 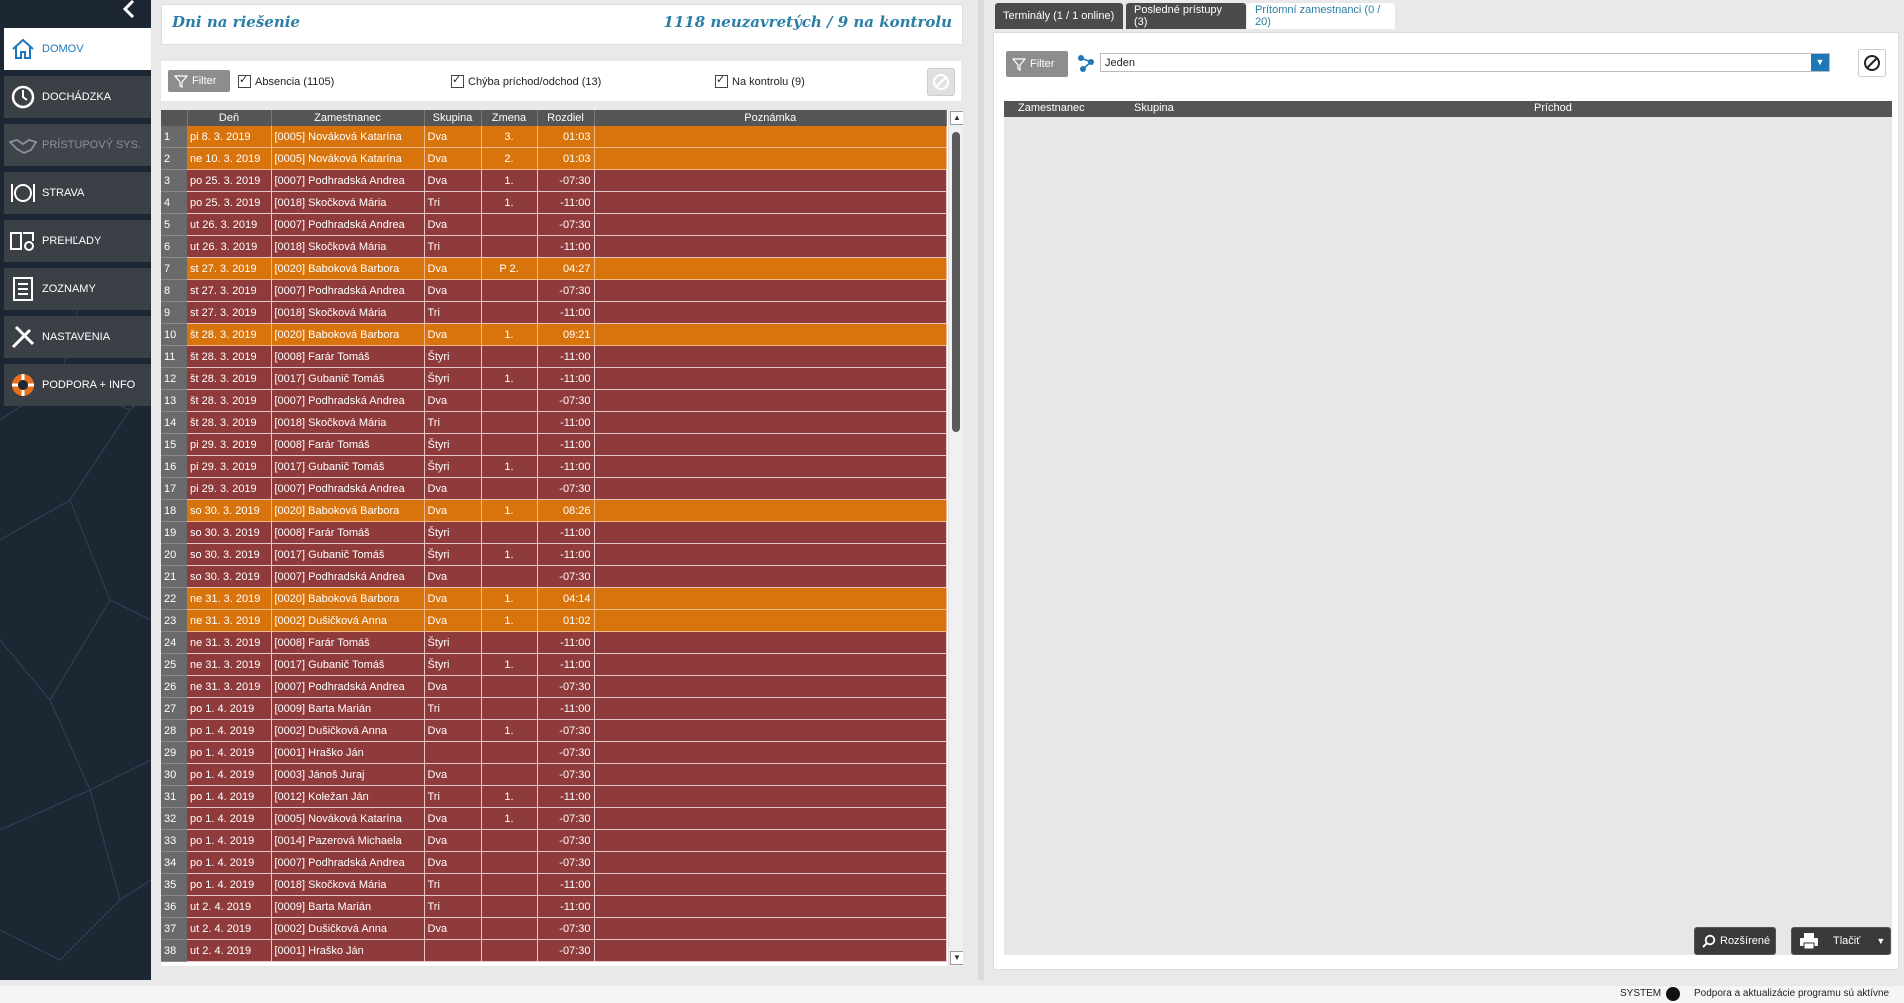 I want to click on employee-cell: [0020] Baboková Barbora, so click(x=348, y=598).